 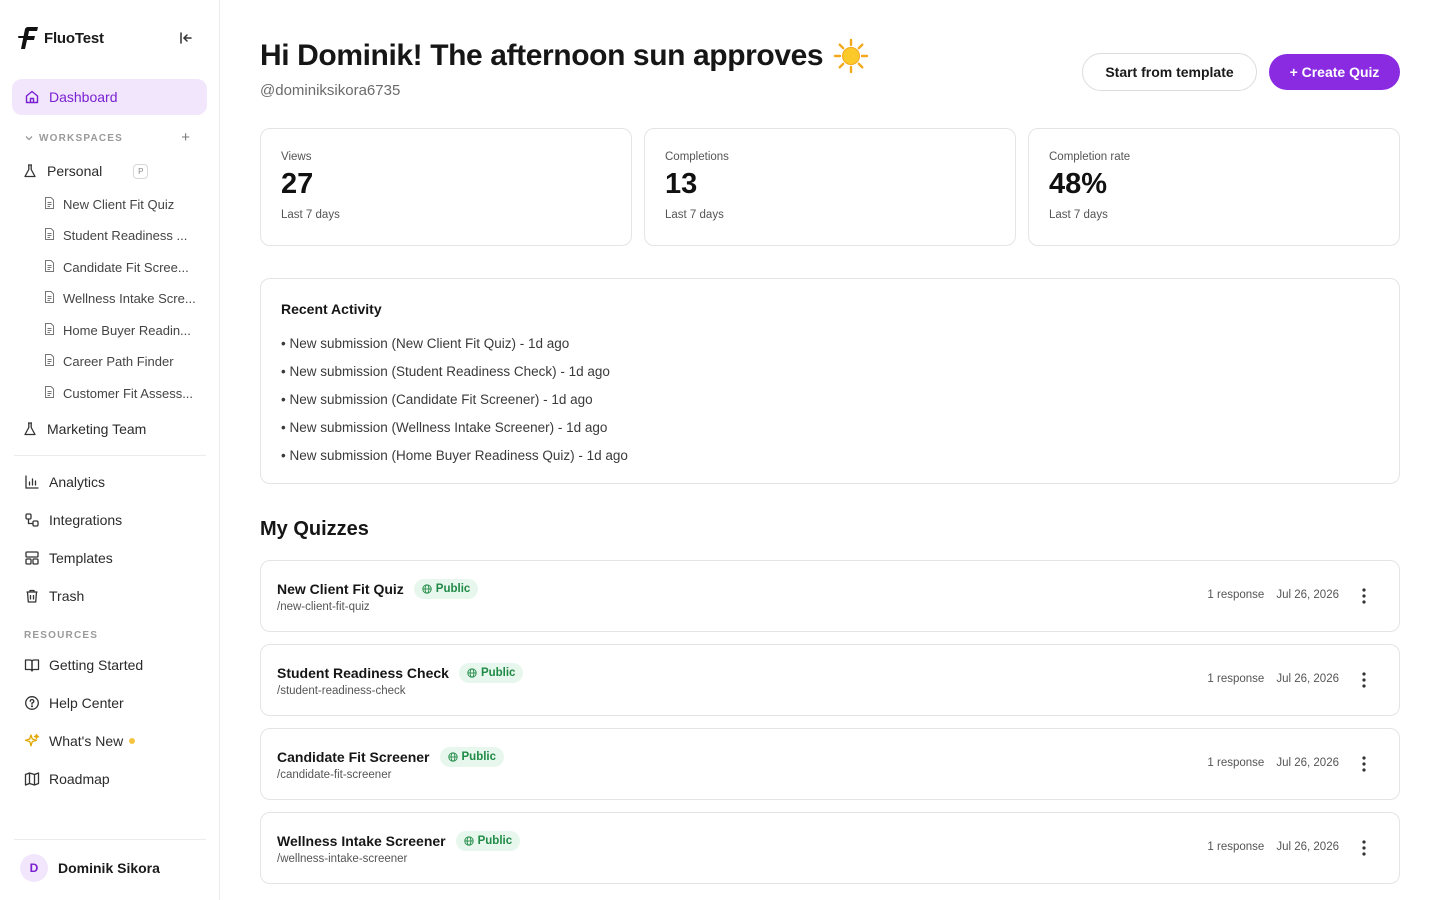 What do you see at coordinates (1334, 72) in the screenshot?
I see `create-quiz-button: + Create Quiz` at bounding box center [1334, 72].